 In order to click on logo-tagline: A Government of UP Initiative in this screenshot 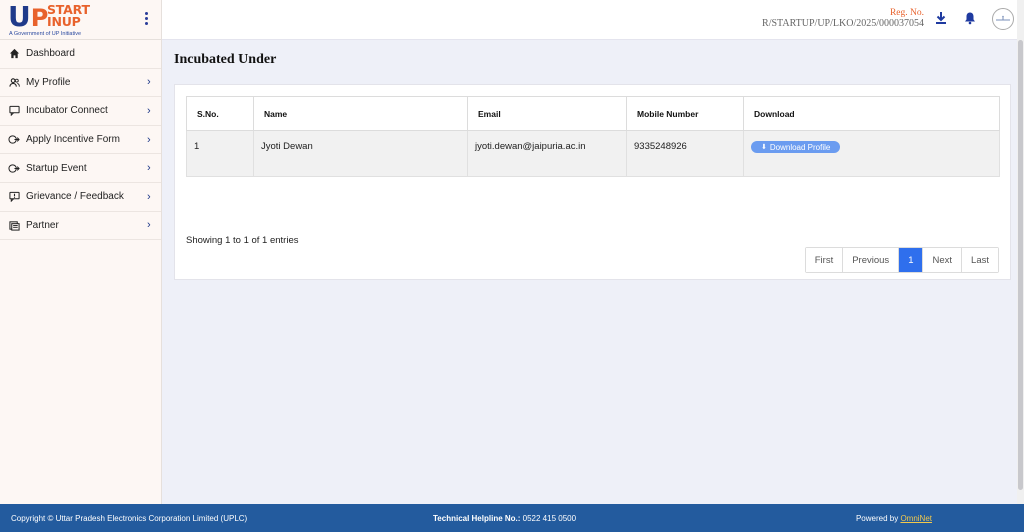, I will do `click(45, 34)`.